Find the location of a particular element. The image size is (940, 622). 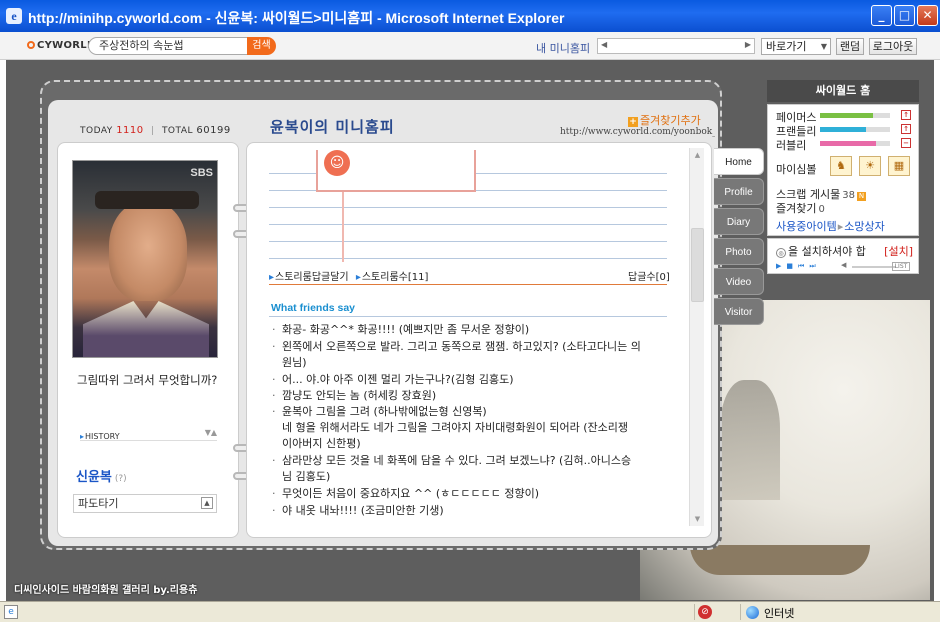

stat-bar-famous is located at coordinates (855, 115).